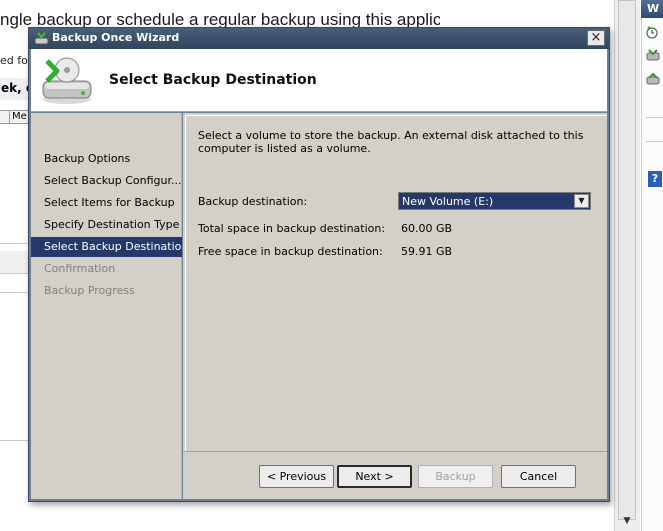 Image resolution: width=663 pixels, height=531 pixels. I want to click on nav-item-confirmation: Confirmation, so click(80, 268).